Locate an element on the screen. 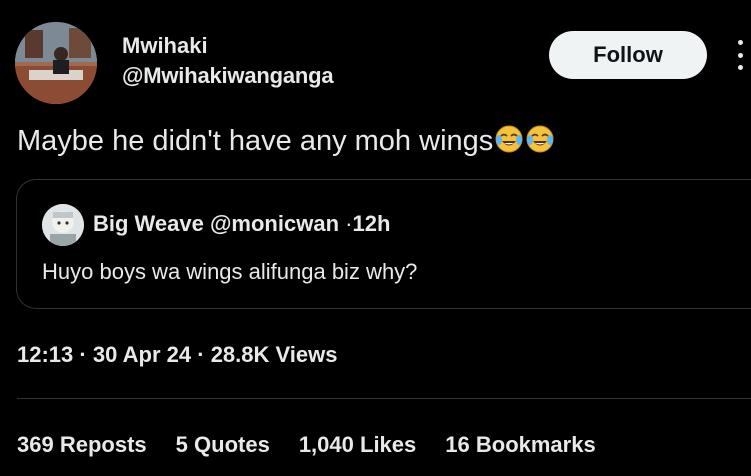 The image size is (751, 476). stat-number: 5 is located at coordinates (181, 444).